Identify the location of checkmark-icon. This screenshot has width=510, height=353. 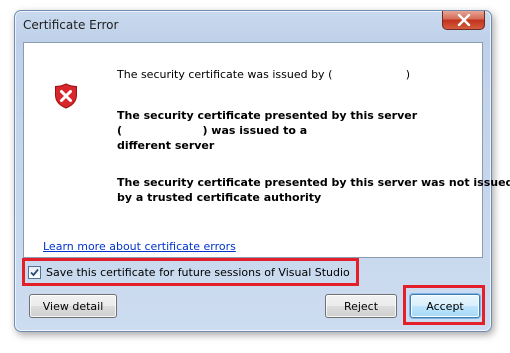
(34, 272).